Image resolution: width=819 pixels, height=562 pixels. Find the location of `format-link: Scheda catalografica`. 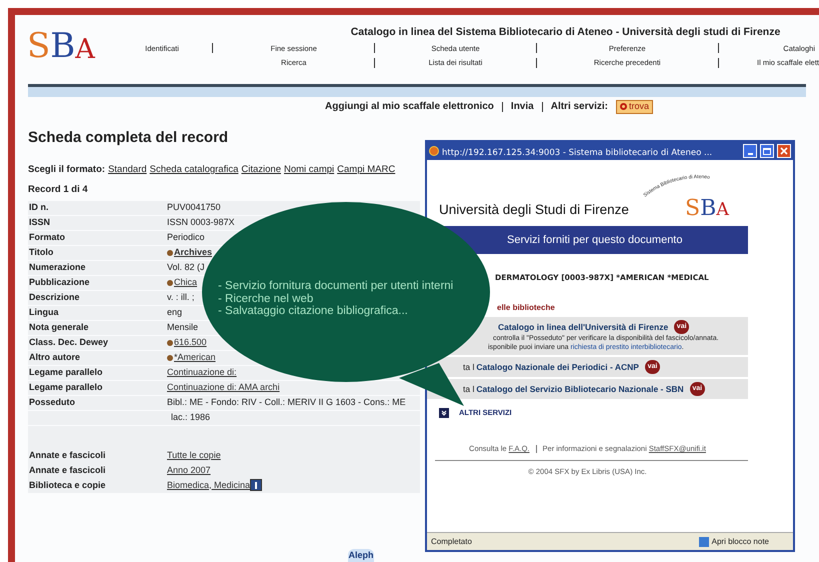

format-link: Scheda catalografica is located at coordinates (194, 170).